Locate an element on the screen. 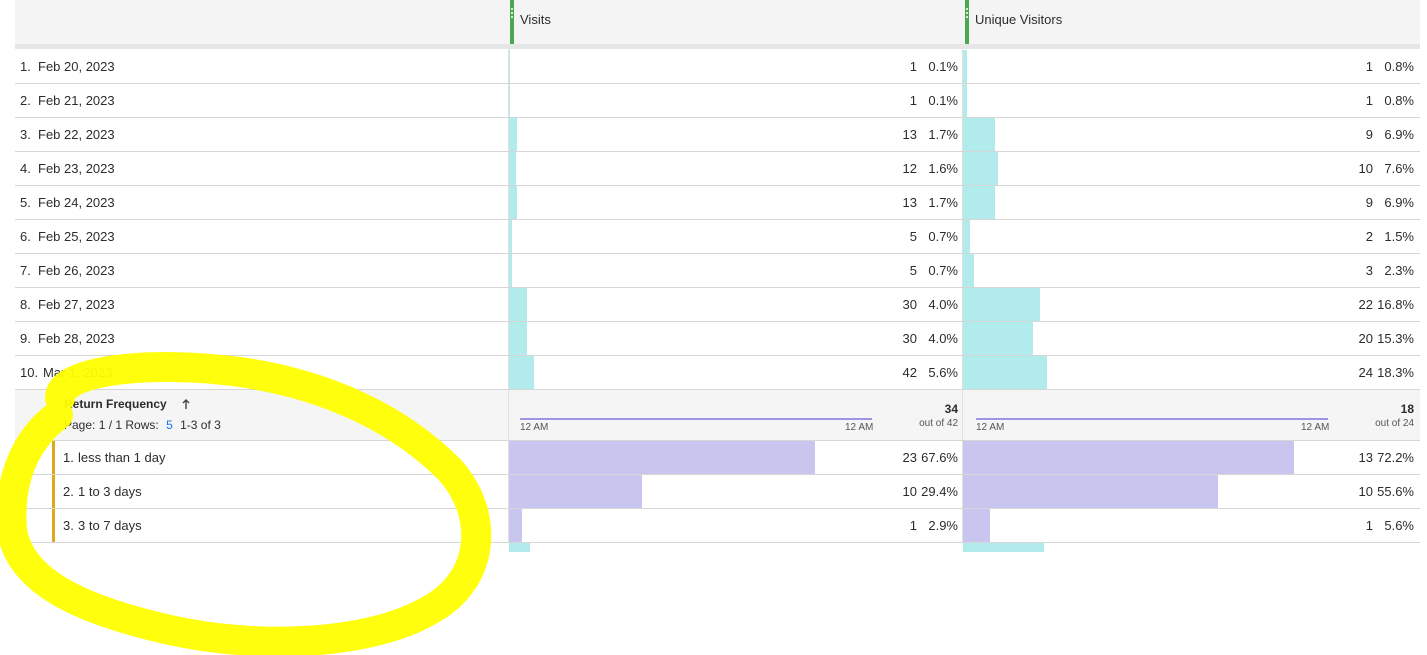 This screenshot has width=1427, height=655. row-rank: 4. is located at coordinates (25, 168).